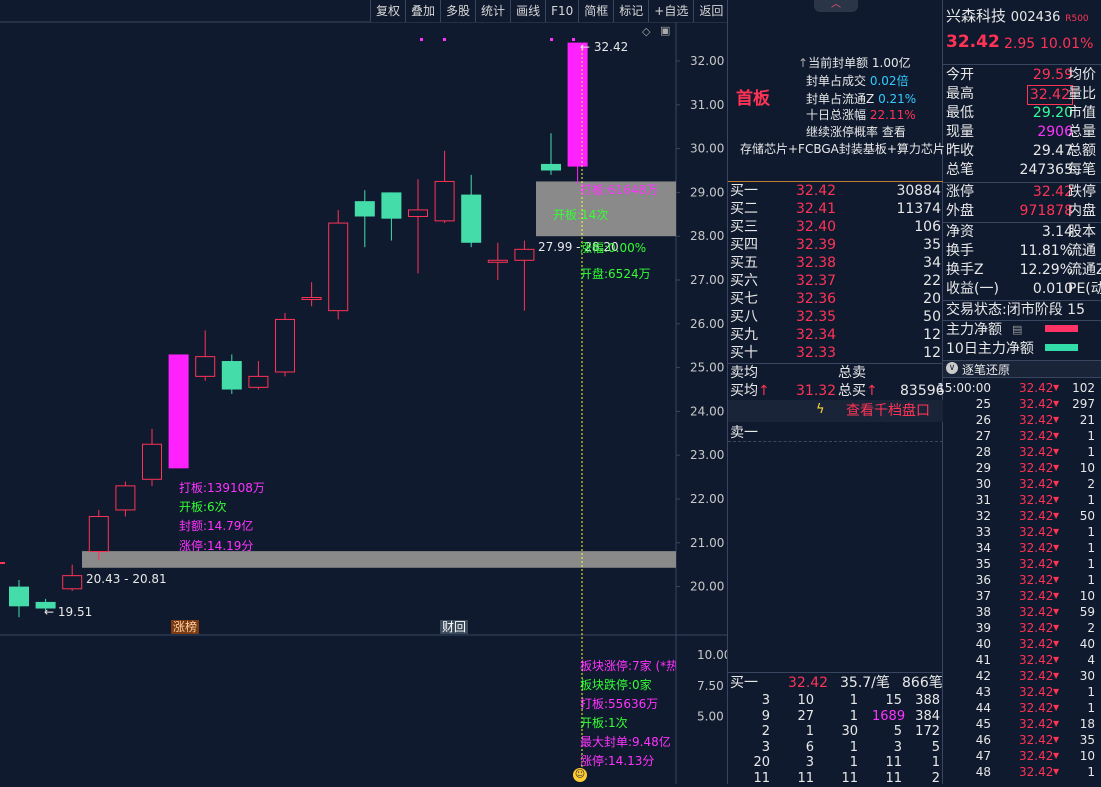 Image resolution: width=1101 pixels, height=787 pixels. I want to click on smiley-icon: ☺, so click(580, 775).